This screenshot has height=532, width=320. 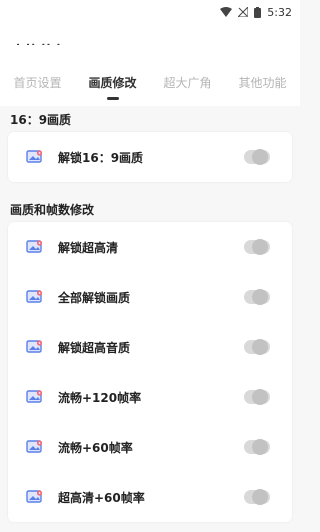 I want to click on tab-bar: 首页设置 画质修改 超大广角 其他功能, so click(x=150, y=85).